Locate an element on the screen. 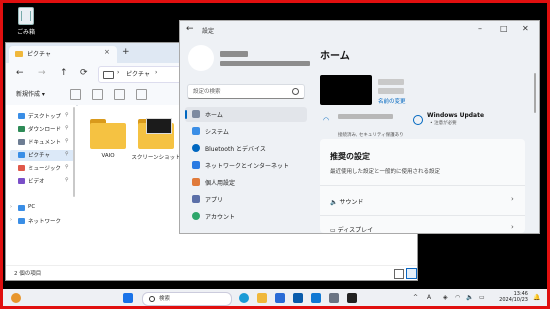 The image size is (550, 309). nav-item-label: システム is located at coordinates (217, 132).